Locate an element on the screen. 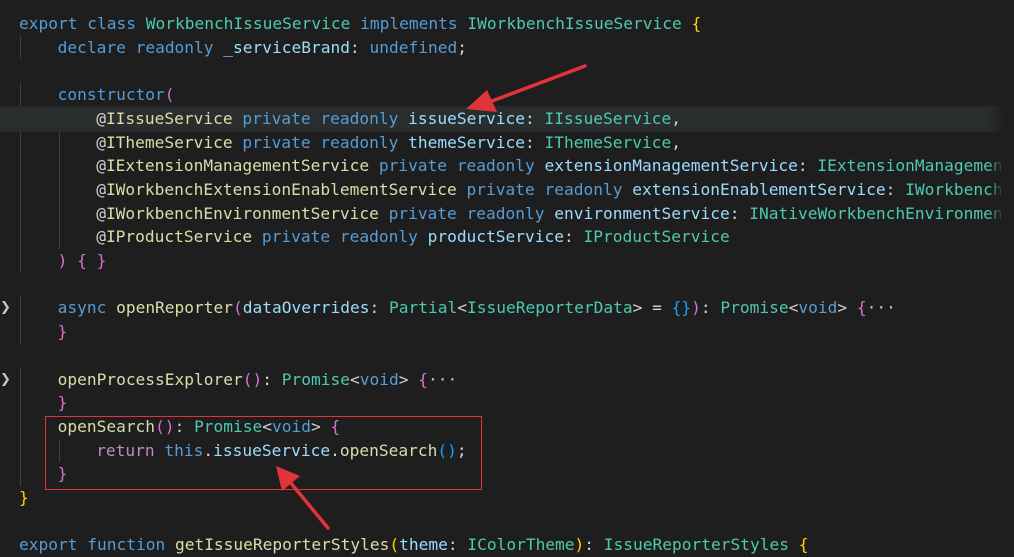 This screenshot has height=557, width=1014. arrow-to-issueservice-param is located at coordinates (526, 88).